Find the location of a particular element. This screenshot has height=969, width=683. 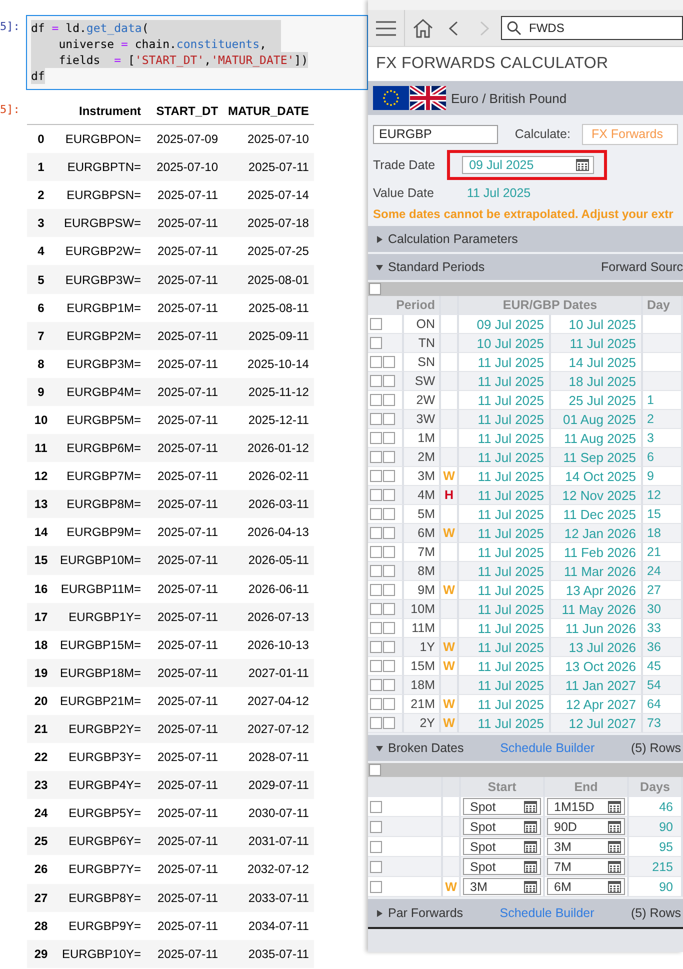

days-cell: 6 is located at coordinates (663, 457).